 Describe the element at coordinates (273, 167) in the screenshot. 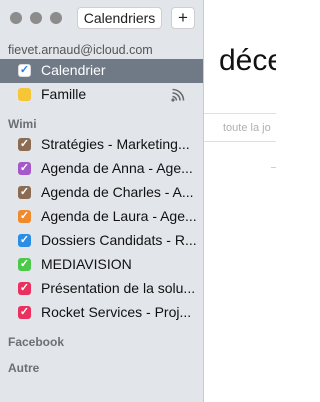

I see `grid-tick` at that location.